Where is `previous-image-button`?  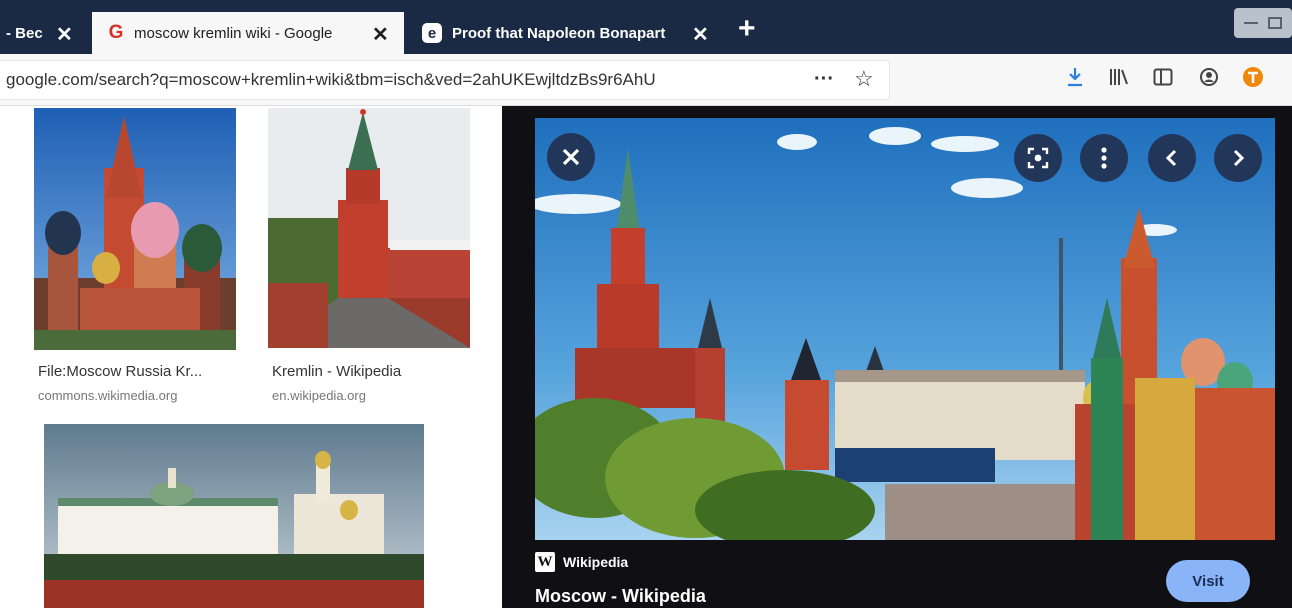 previous-image-button is located at coordinates (1172, 158).